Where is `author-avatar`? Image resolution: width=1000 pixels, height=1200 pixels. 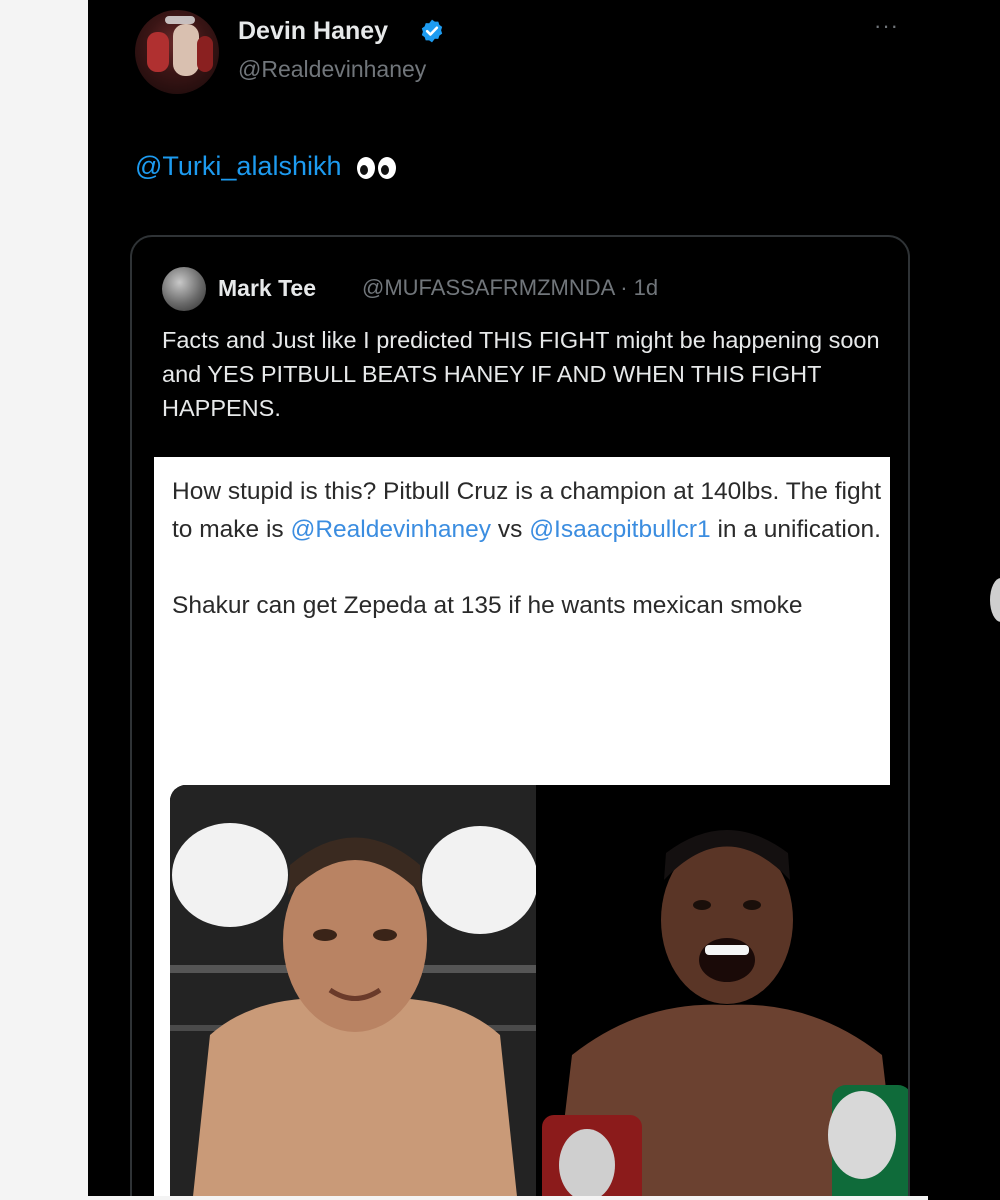
author-avatar is located at coordinates (177, 52).